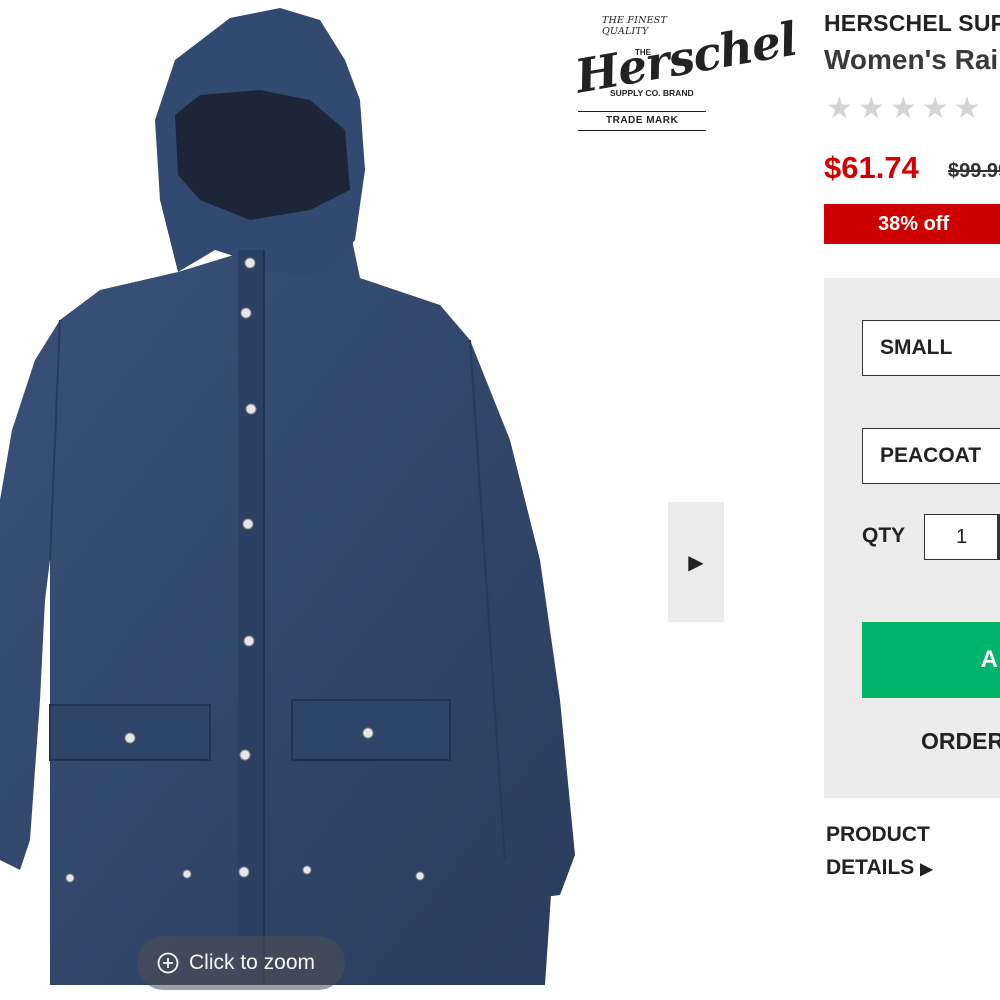 The width and height of the screenshot is (1000, 1000). I want to click on discount-badge: 38% off, so click(912, 224).